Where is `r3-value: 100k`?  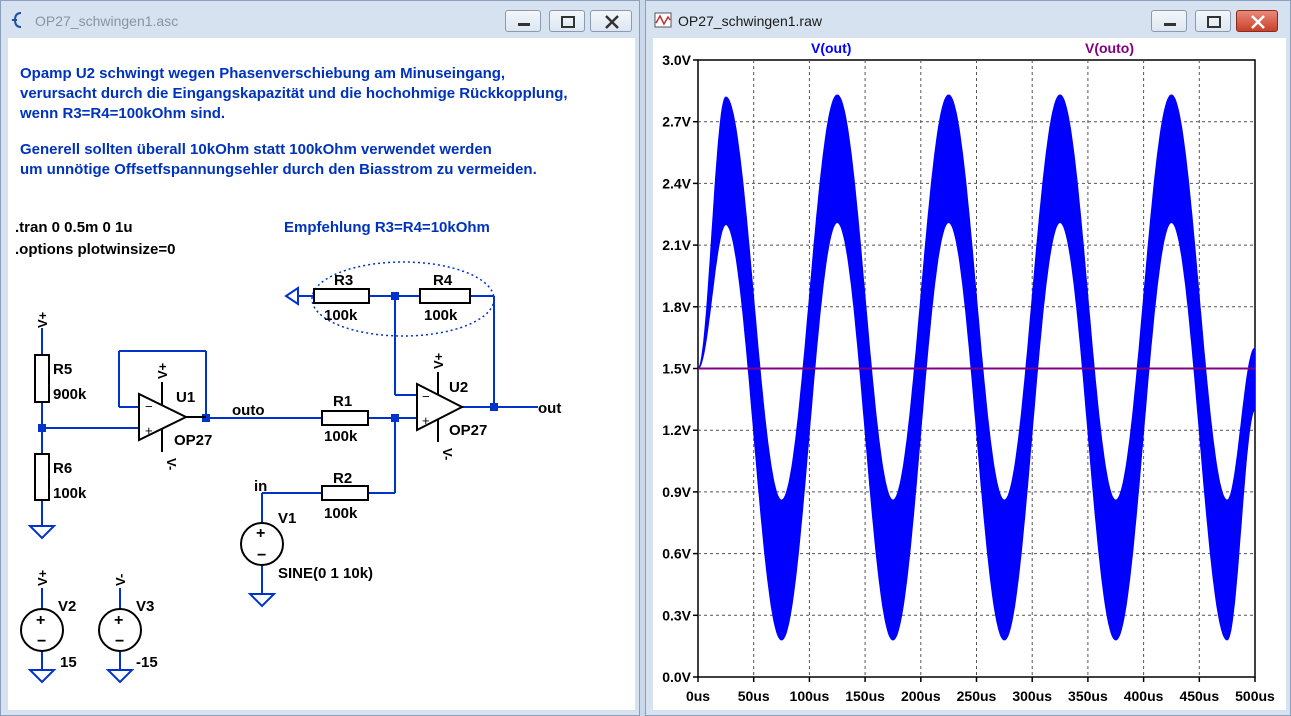
r3-value: 100k is located at coordinates (341, 315).